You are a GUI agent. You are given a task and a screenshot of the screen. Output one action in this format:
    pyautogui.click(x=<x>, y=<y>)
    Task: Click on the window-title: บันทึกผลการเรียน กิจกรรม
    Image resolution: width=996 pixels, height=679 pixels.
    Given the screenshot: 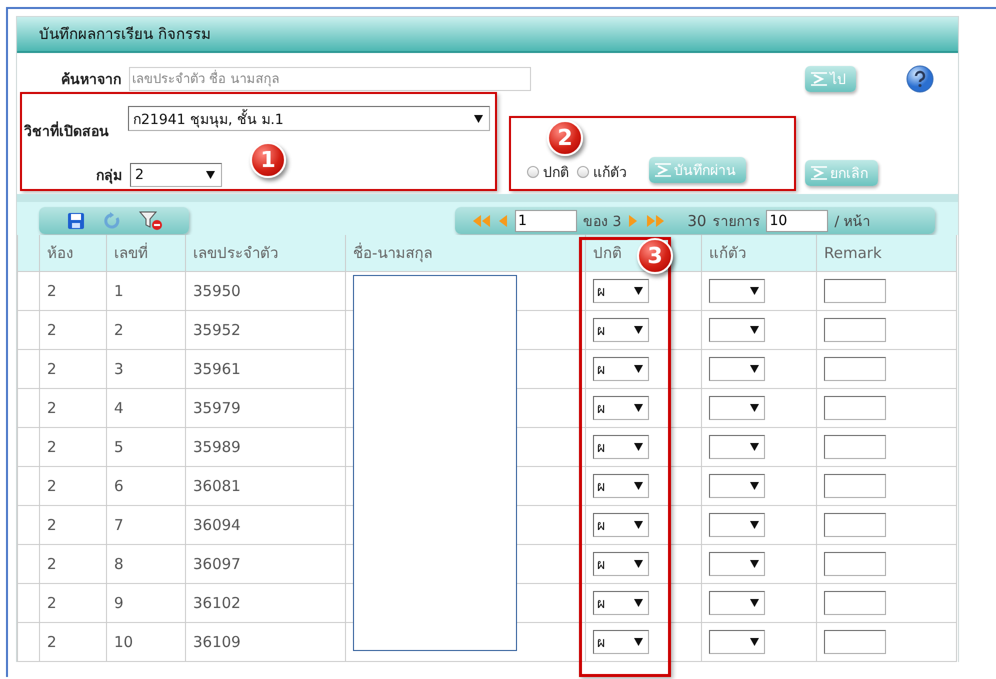 What is the action you would take?
    pyautogui.click(x=487, y=35)
    